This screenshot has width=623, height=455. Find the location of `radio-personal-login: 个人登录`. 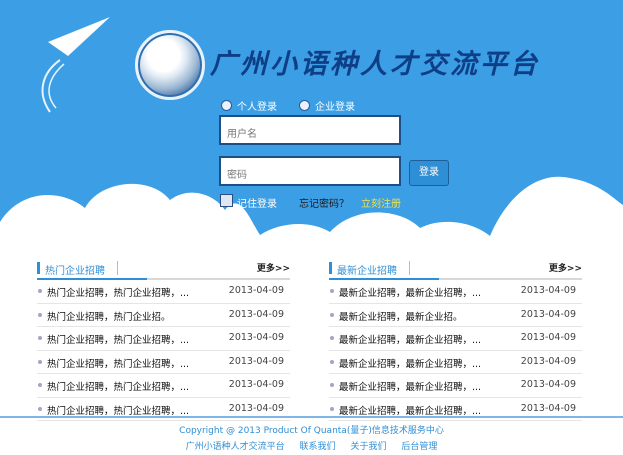

radio-personal-login: 个人登录 is located at coordinates (249, 105).